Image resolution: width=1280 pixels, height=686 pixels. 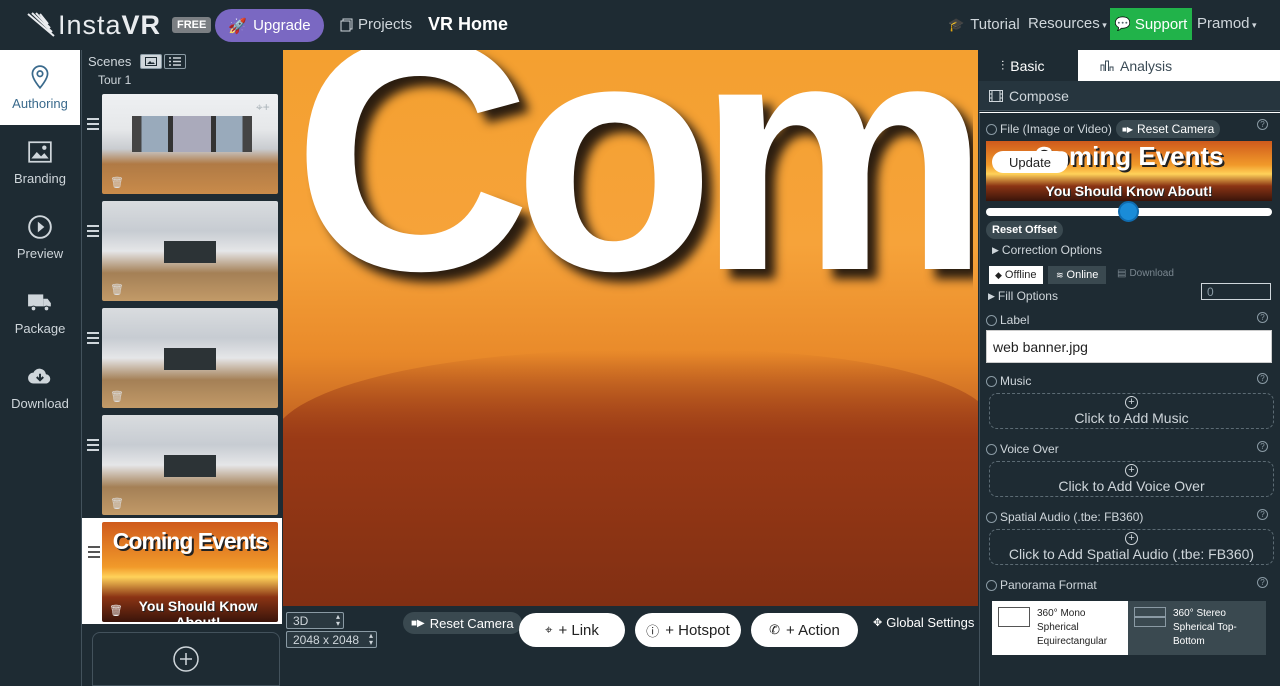 What do you see at coordinates (1168, 129) in the screenshot?
I see `file-reset-camera-button: ■▶ Reset Camera` at bounding box center [1168, 129].